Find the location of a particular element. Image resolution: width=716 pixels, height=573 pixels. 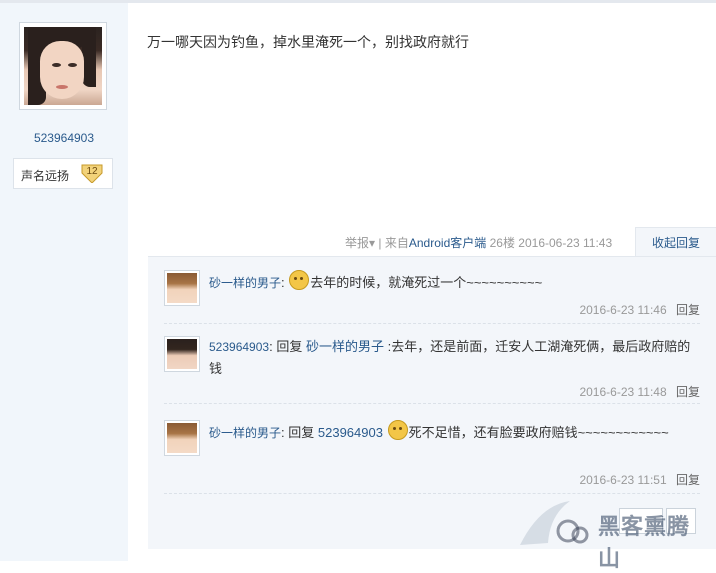

reply-target-user: 523964903 is located at coordinates (350, 432).